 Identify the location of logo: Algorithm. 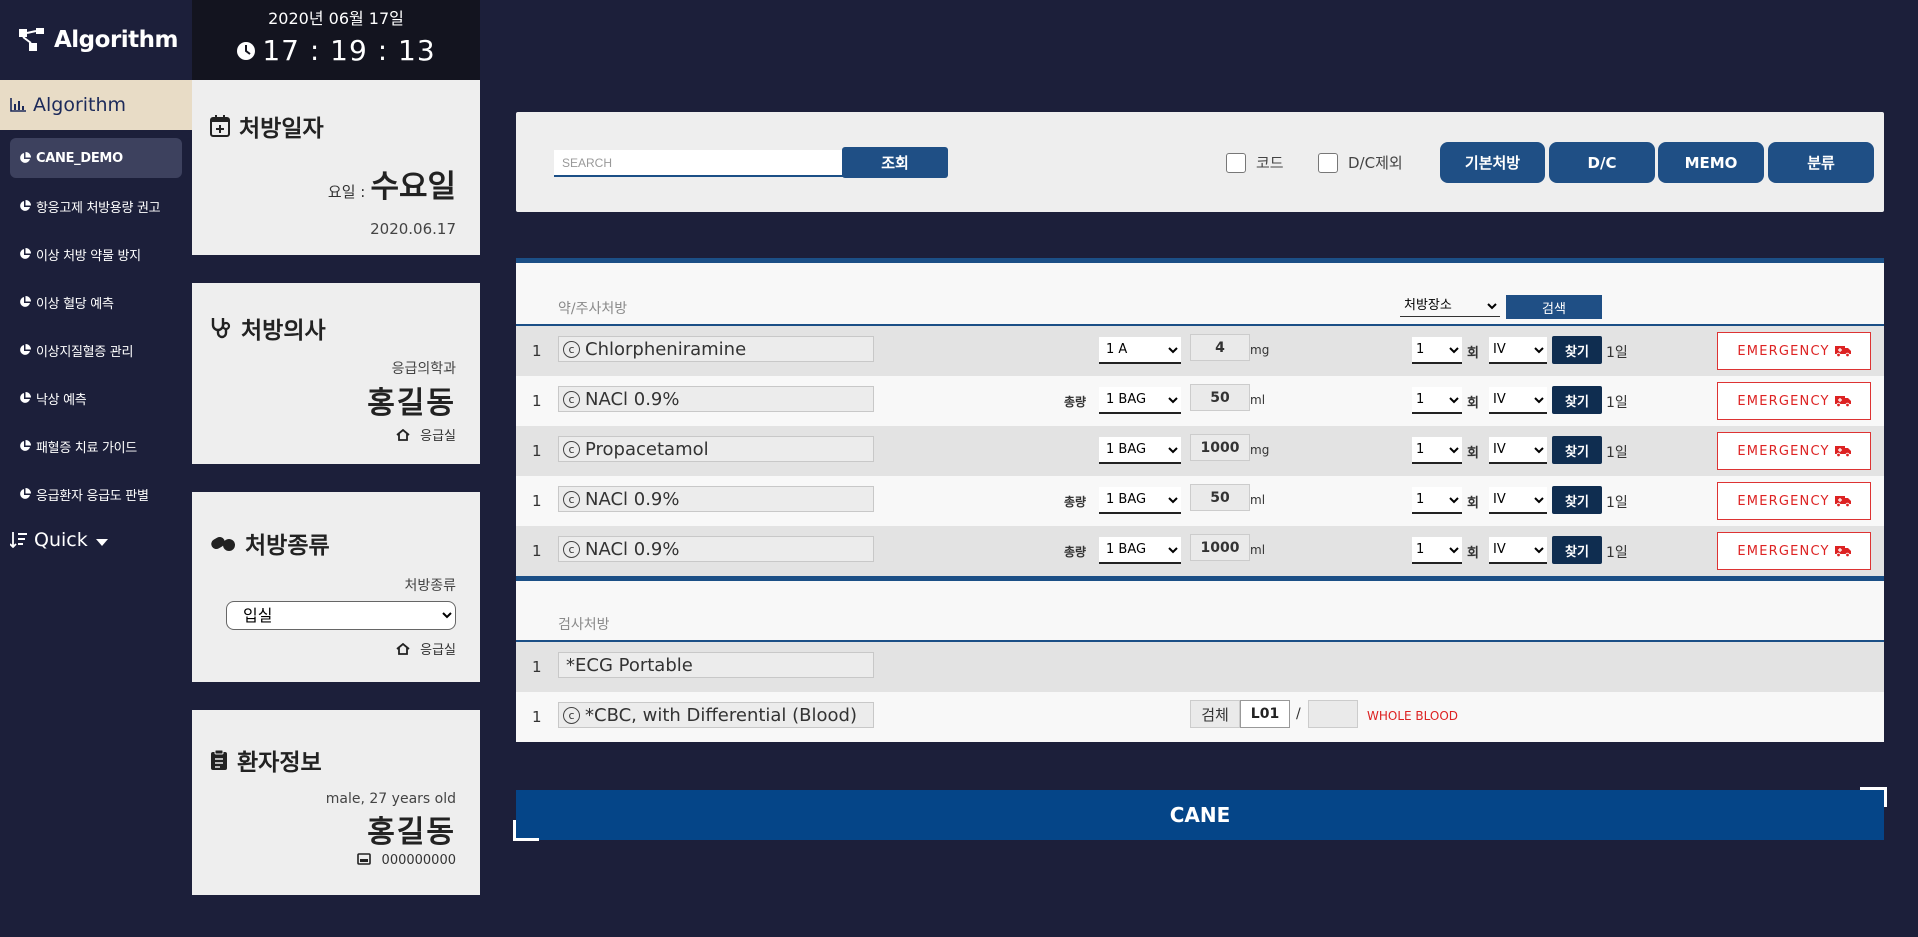
(96, 40).